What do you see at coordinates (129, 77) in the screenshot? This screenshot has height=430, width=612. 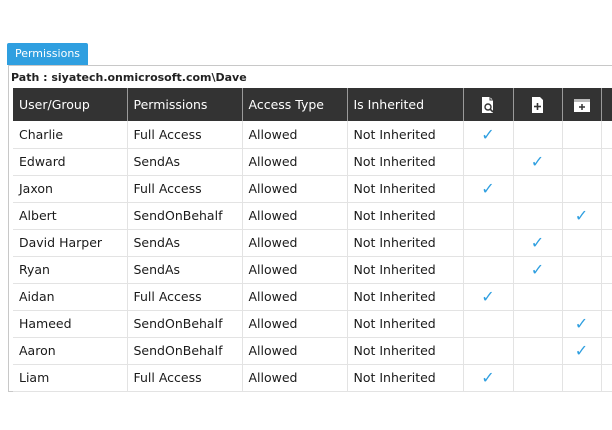 I see `mailbox-path: Path : siyatech.onmicrosoft.com\Dave` at bounding box center [129, 77].